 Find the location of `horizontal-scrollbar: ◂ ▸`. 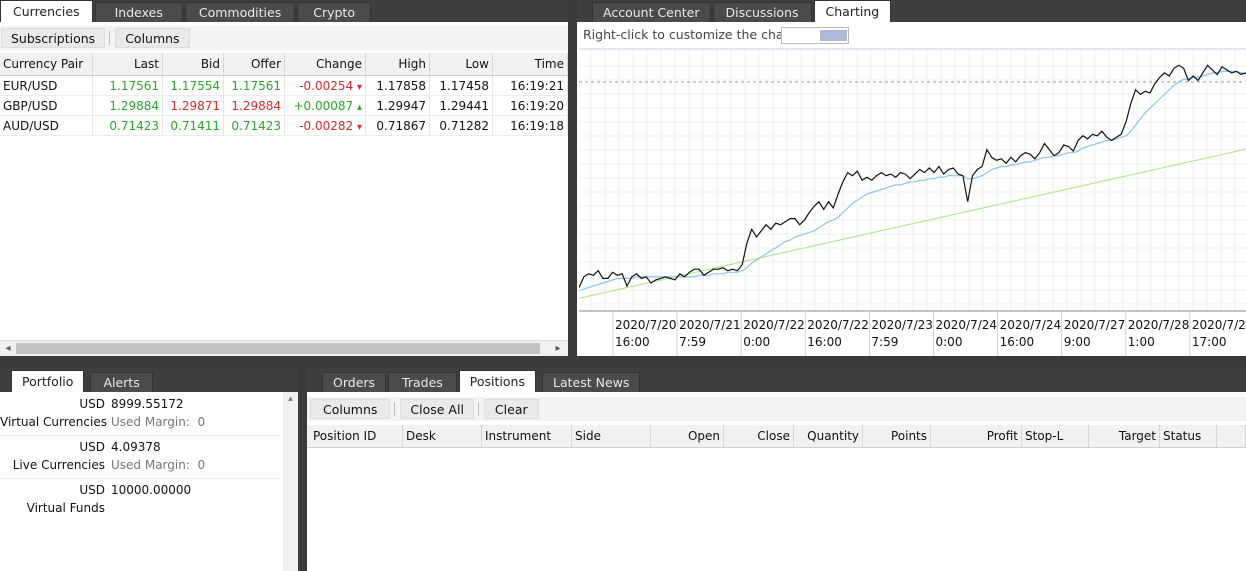

horizontal-scrollbar: ◂ ▸ is located at coordinates (284, 348).